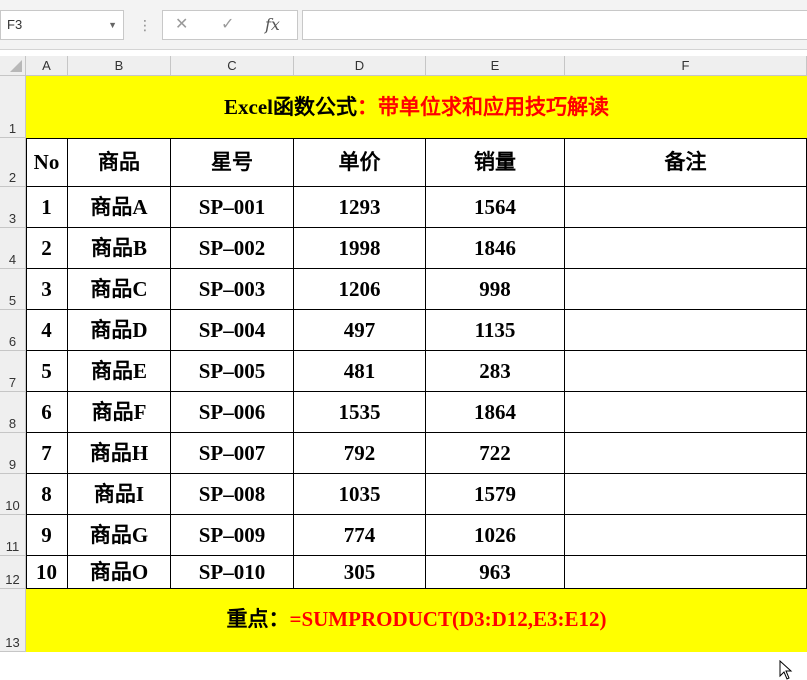 Image resolution: width=807 pixels, height=680 pixels. I want to click on table-cell: 1579, so click(495, 494).